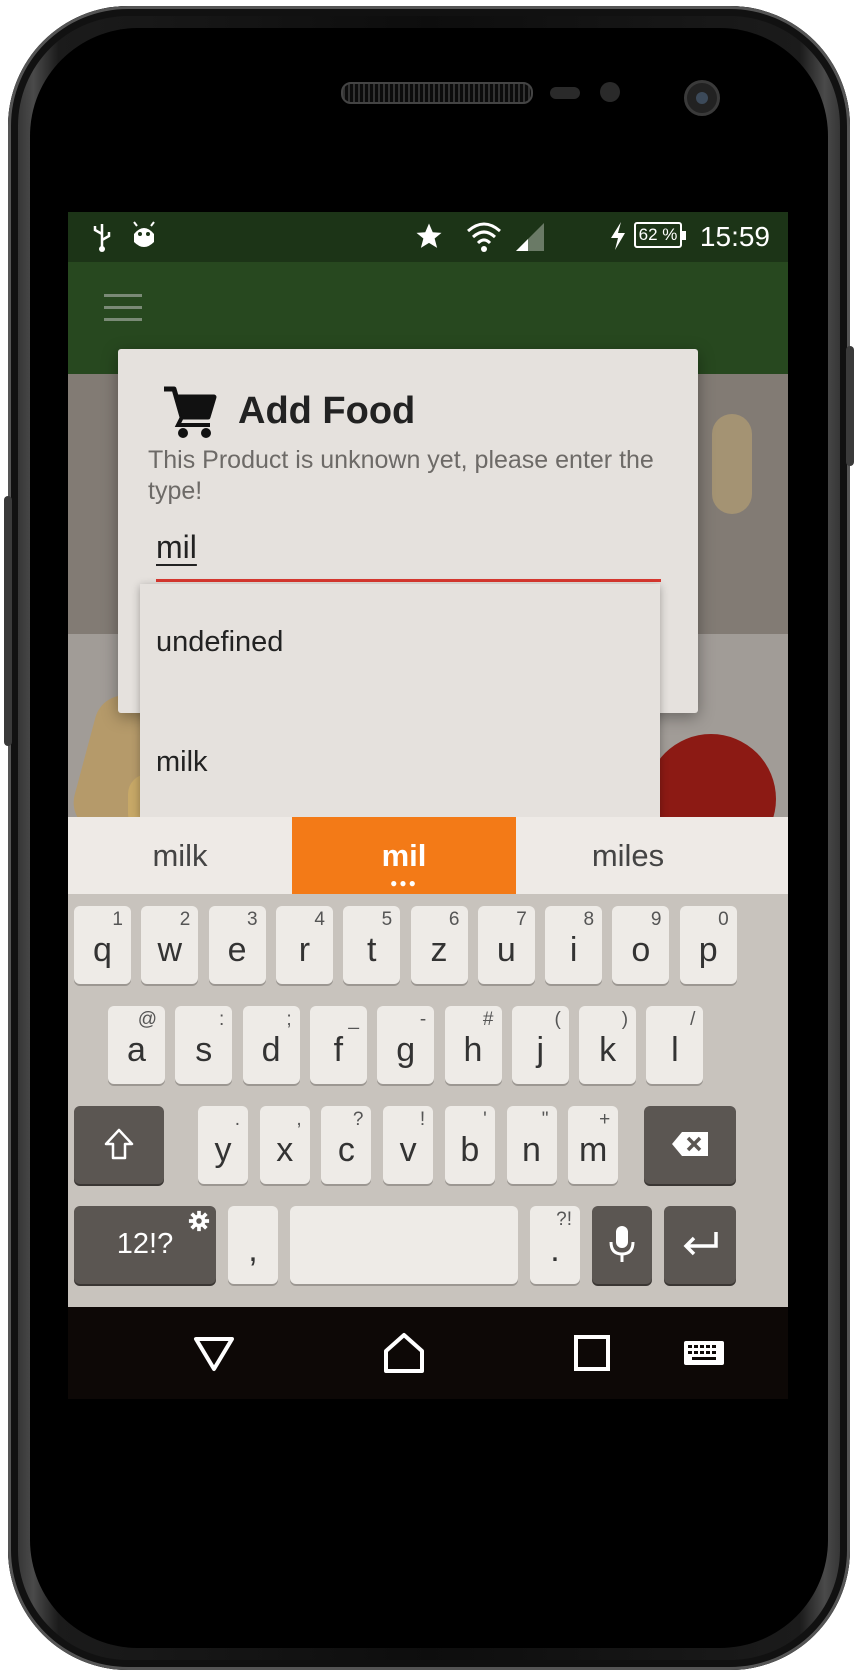 Image resolution: width=856 pixels, height=1676 pixels. I want to click on key-hint: 9, so click(656, 919).